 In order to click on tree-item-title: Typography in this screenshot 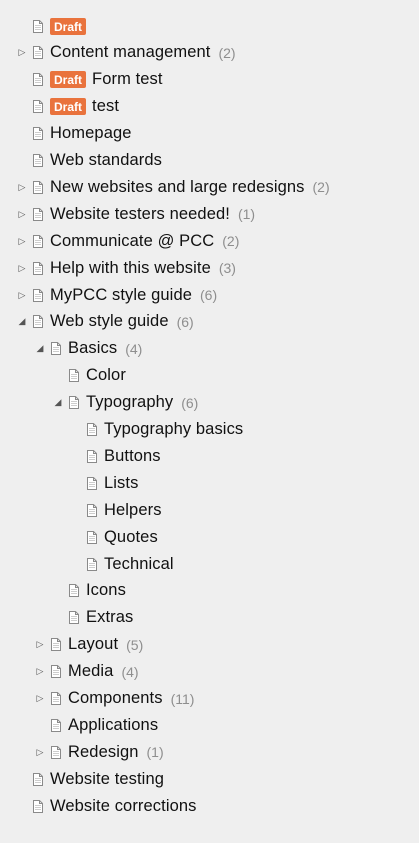, I will do `click(129, 402)`.